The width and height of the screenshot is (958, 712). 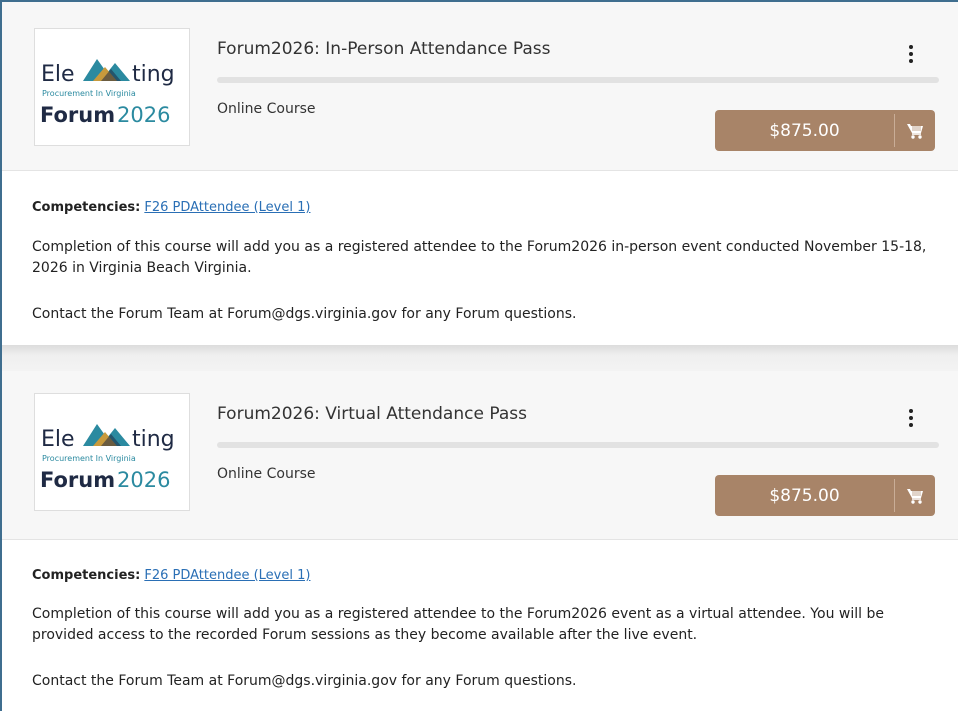 I want to click on course-title: Forum2026: In-Person Attendance Pass, so click(x=383, y=49).